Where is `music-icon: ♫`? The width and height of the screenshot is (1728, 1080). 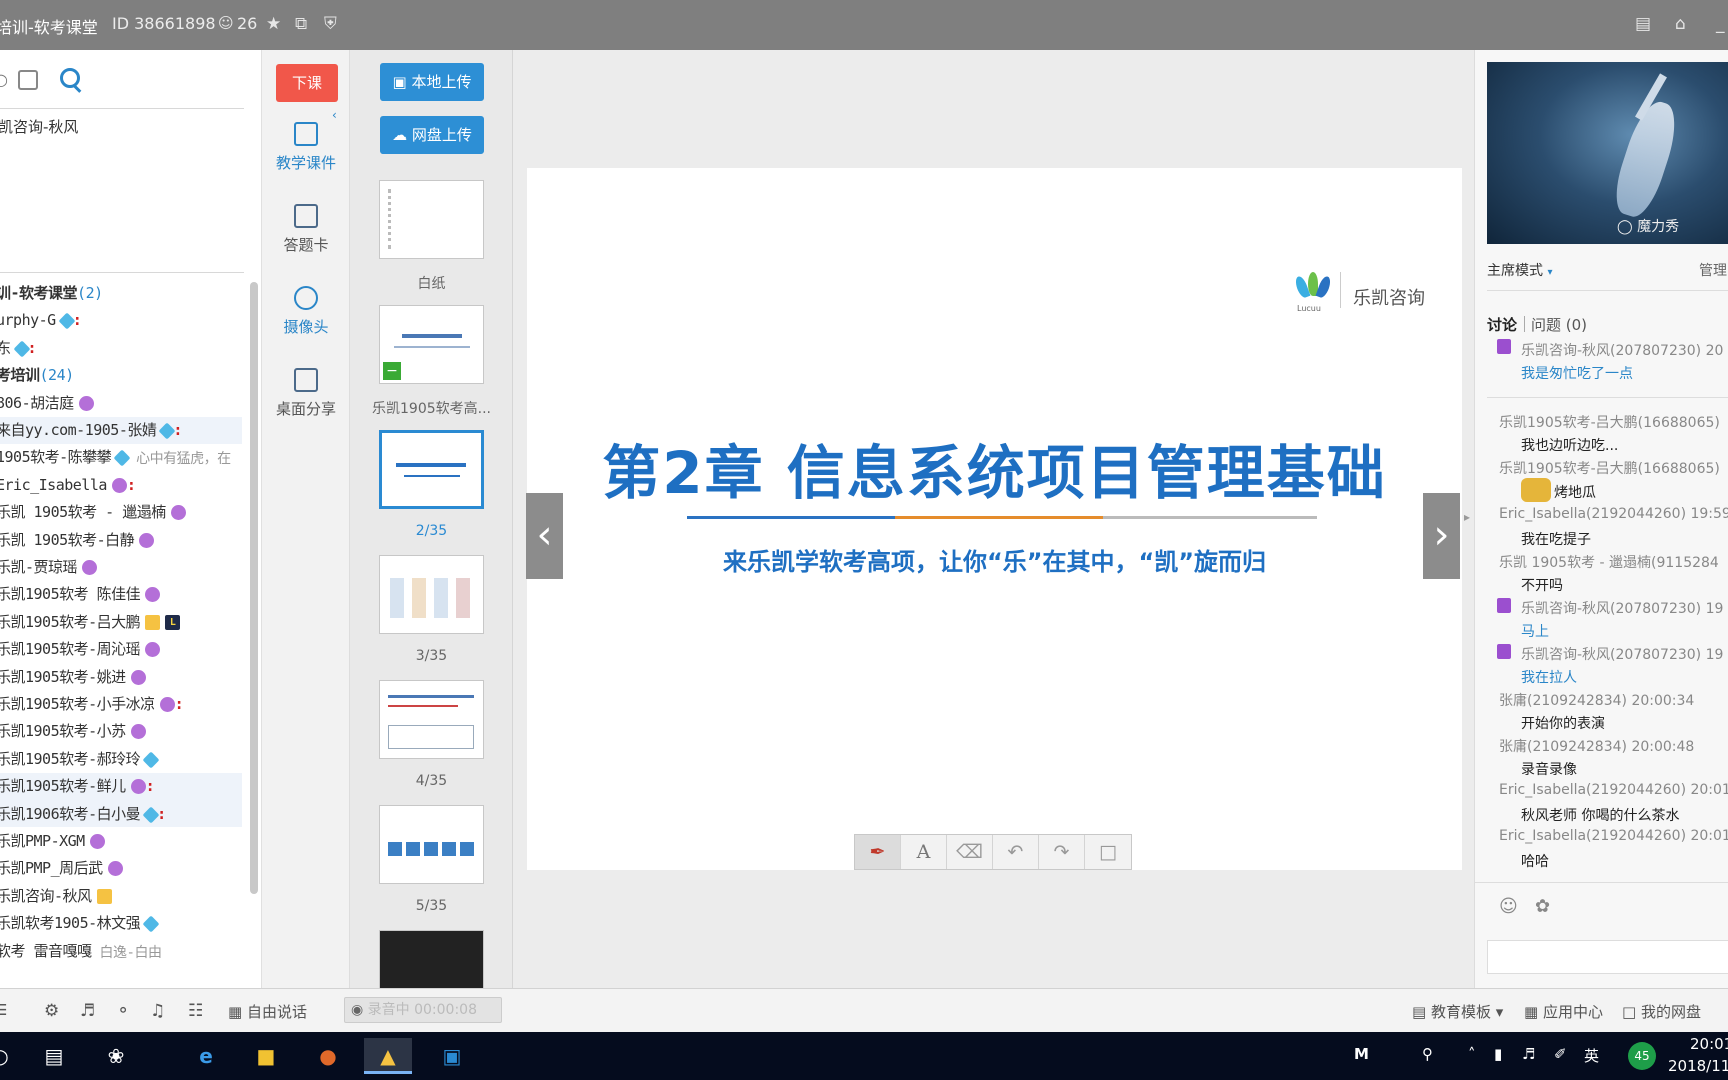
music-icon: ♫ is located at coordinates (157, 1011).